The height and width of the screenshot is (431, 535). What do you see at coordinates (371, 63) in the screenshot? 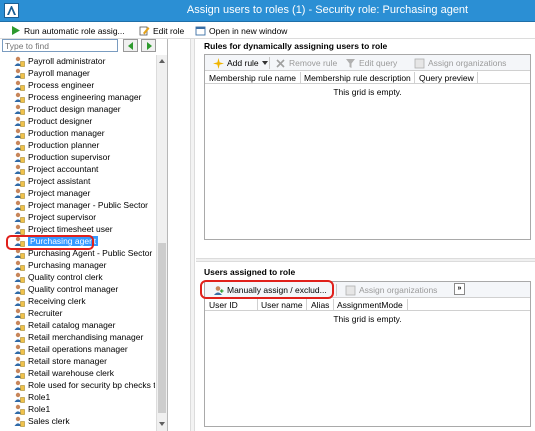
I see `edit-query-button: Edit query` at bounding box center [371, 63].